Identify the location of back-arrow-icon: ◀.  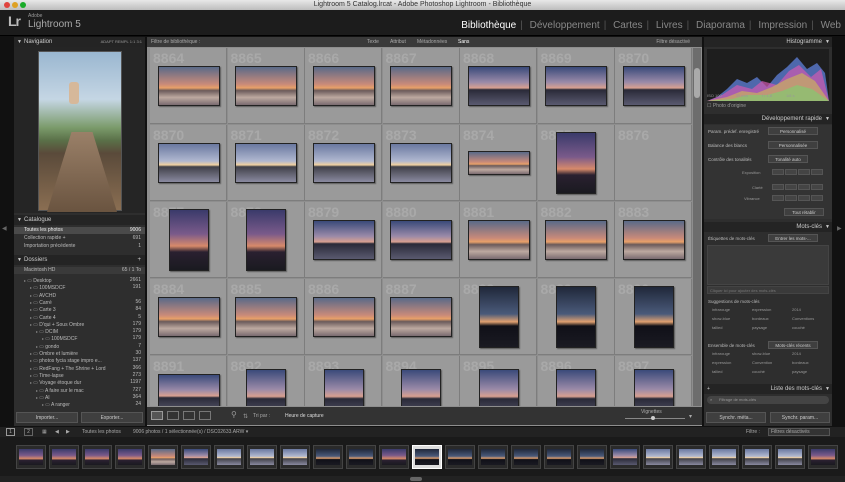
(57, 432).